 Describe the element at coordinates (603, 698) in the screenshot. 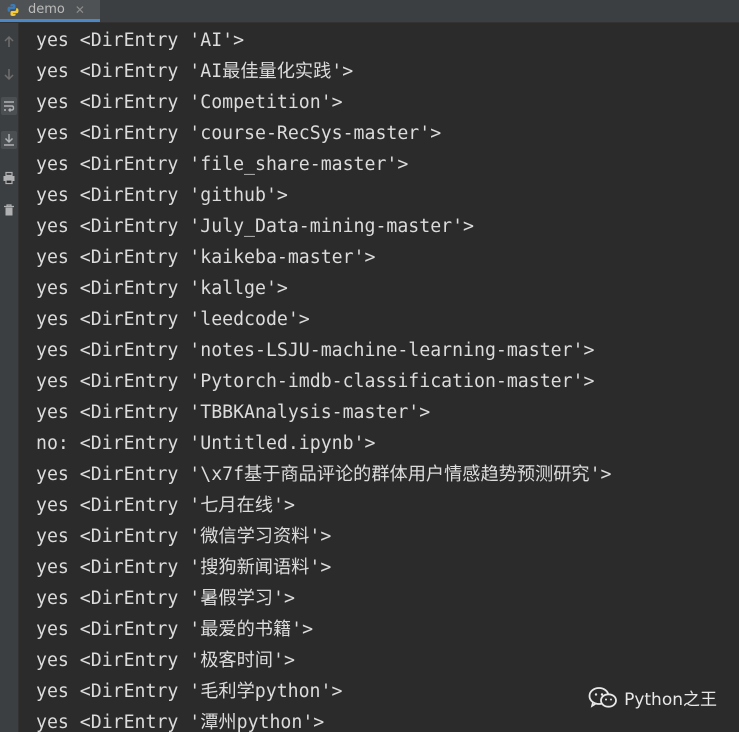

I see `wechat-icon` at that location.